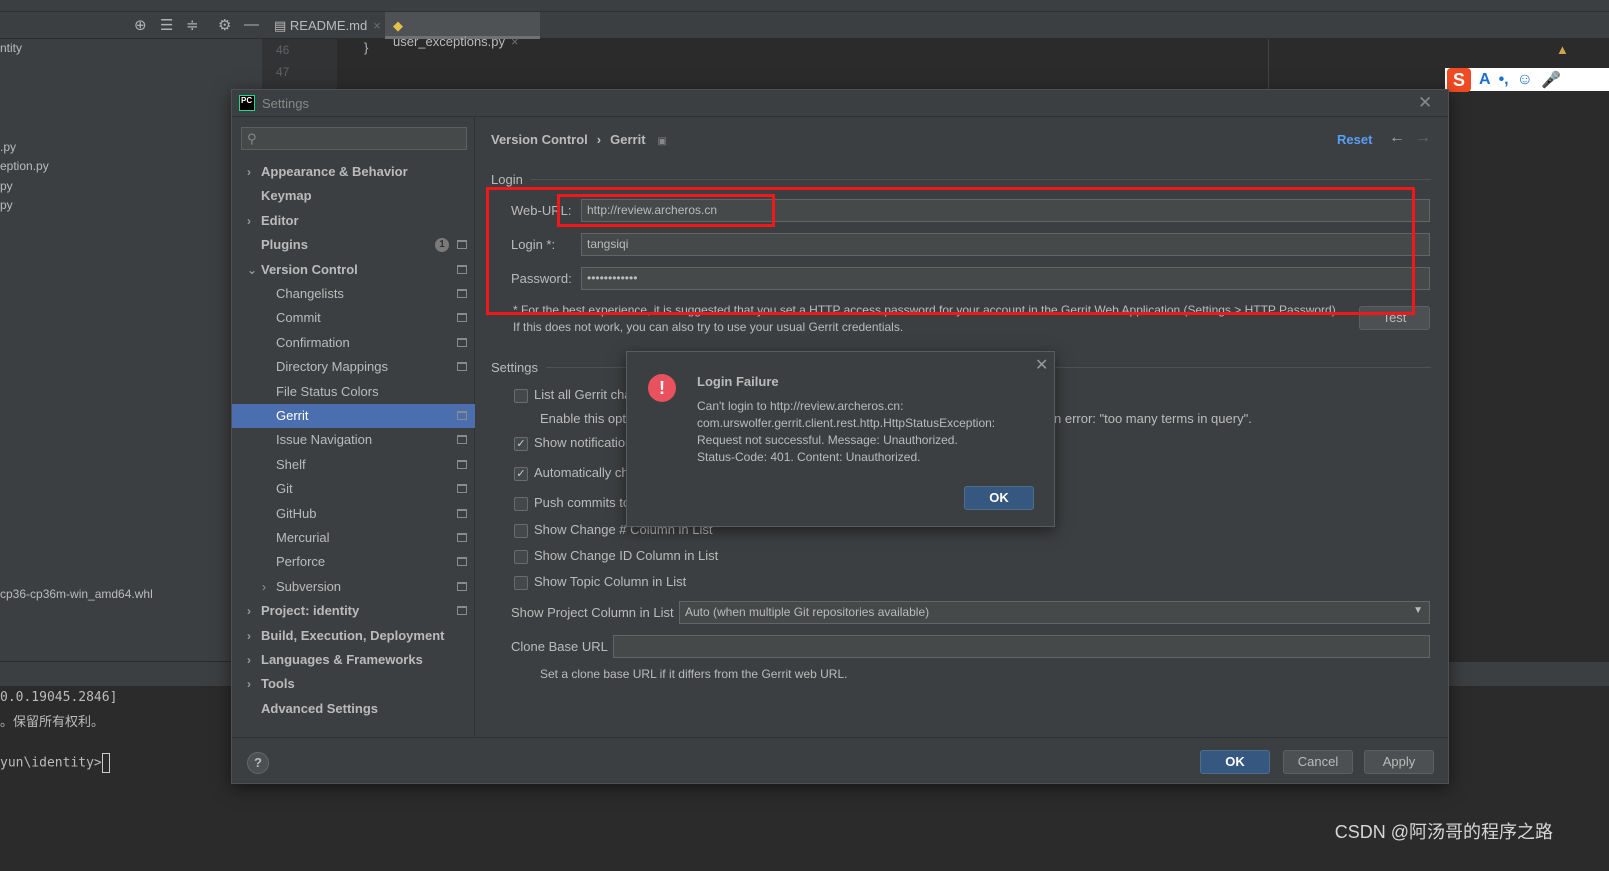  What do you see at coordinates (252, 138) in the screenshot?
I see `search-icon: ⚲` at bounding box center [252, 138].